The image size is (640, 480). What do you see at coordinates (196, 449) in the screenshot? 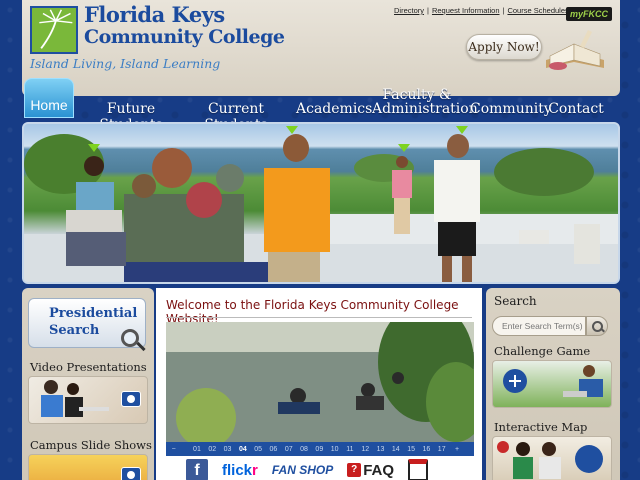
I see `pager-page: 01` at bounding box center [196, 449].